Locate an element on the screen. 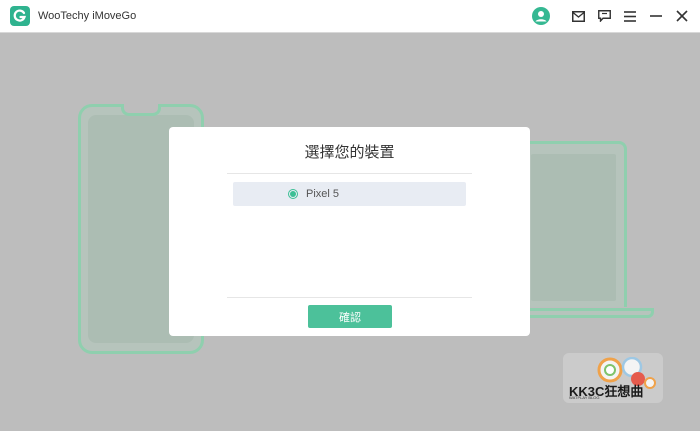 The width and height of the screenshot is (700, 431). laptop-base is located at coordinates (582, 313).